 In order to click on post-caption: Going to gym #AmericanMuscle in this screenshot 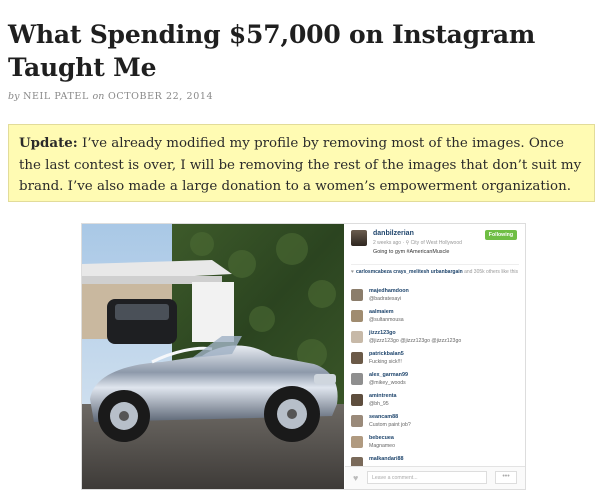, I will do `click(411, 252)`.